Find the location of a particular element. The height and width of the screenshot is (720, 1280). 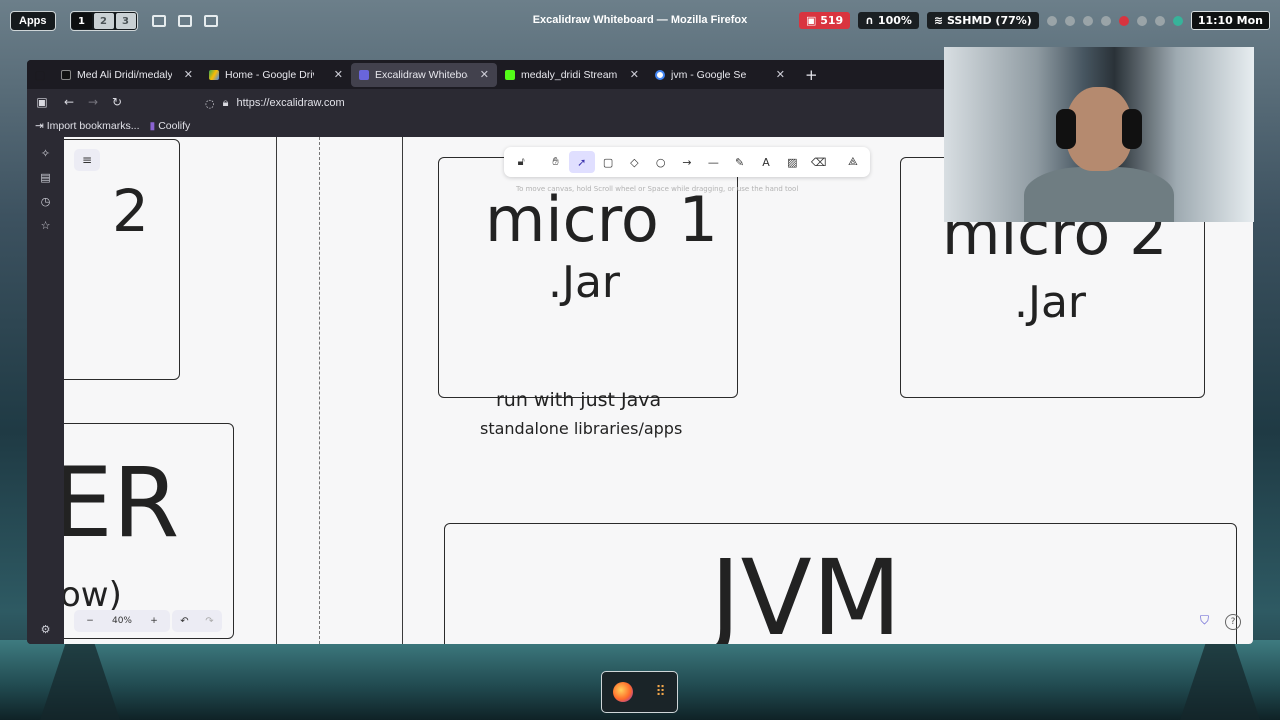

lock-icon: 🔓︎ is located at coordinates (521, 162).